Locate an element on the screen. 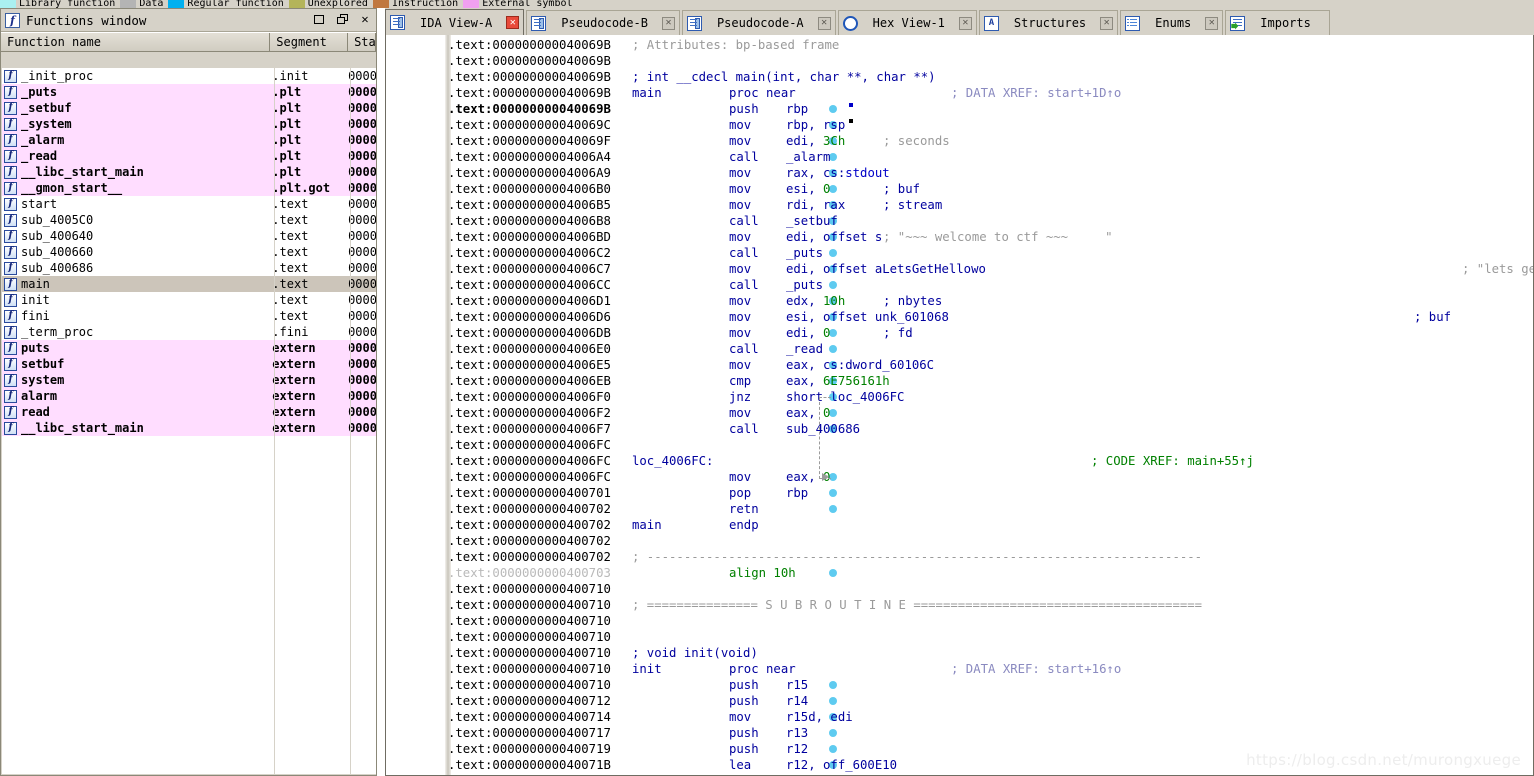 The height and width of the screenshot is (776, 1534). instruction-operands: rbp, rsp is located at coordinates (815, 125).